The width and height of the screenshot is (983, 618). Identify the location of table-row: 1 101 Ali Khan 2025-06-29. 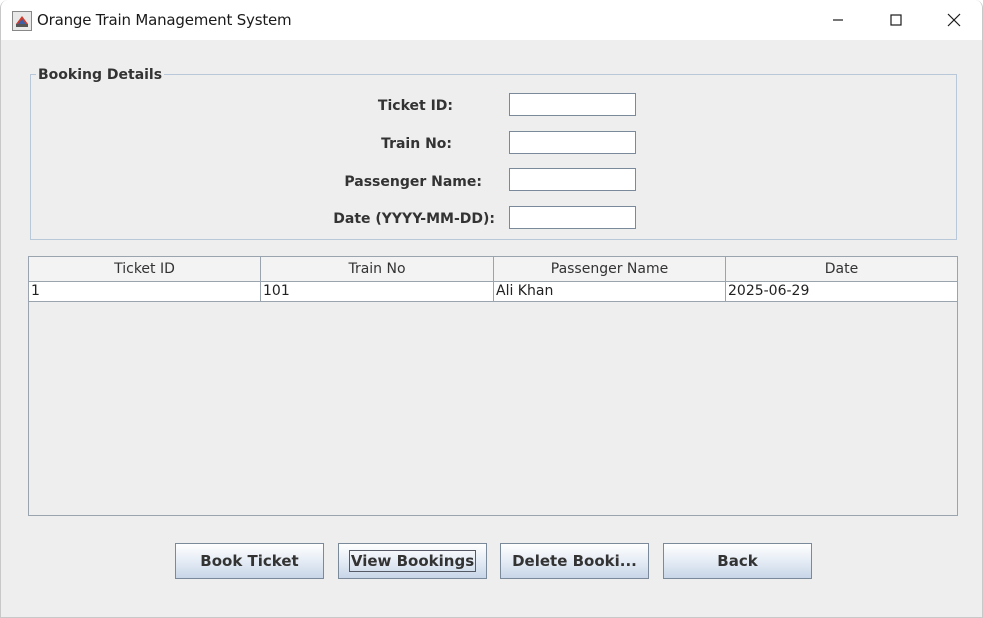
(493, 292).